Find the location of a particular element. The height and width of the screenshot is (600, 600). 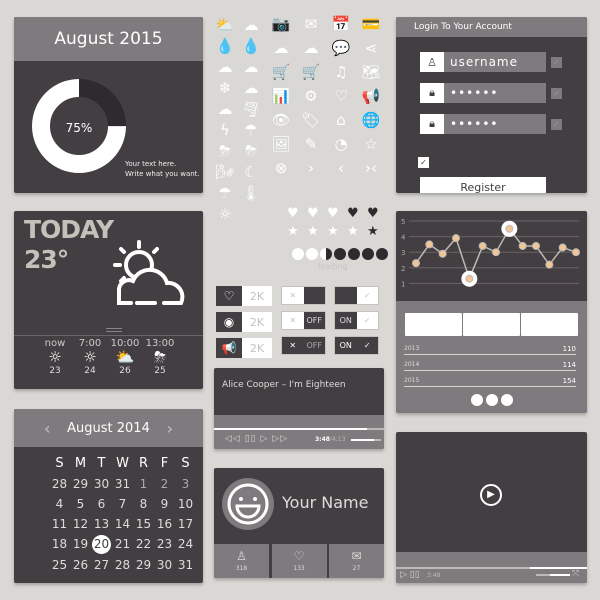

ui-icon-4-3: 🌐 is located at coordinates (371, 120).